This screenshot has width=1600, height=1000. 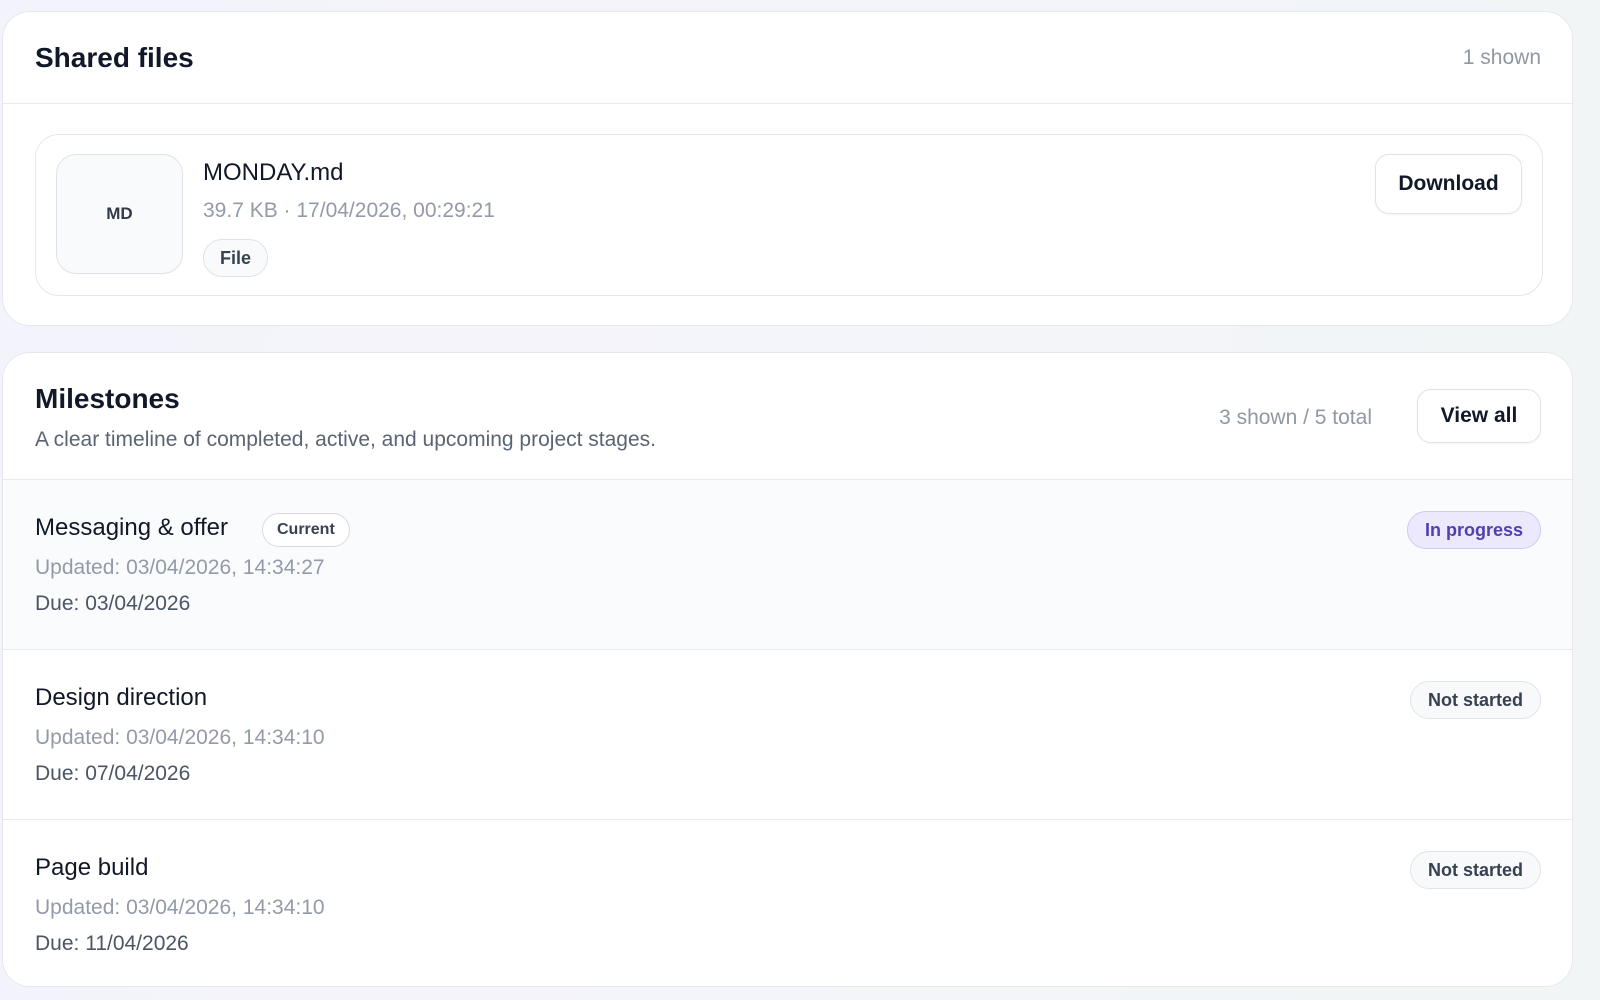 I want to click on milestones-count: 3 shown / 5 total, so click(x=1295, y=417).